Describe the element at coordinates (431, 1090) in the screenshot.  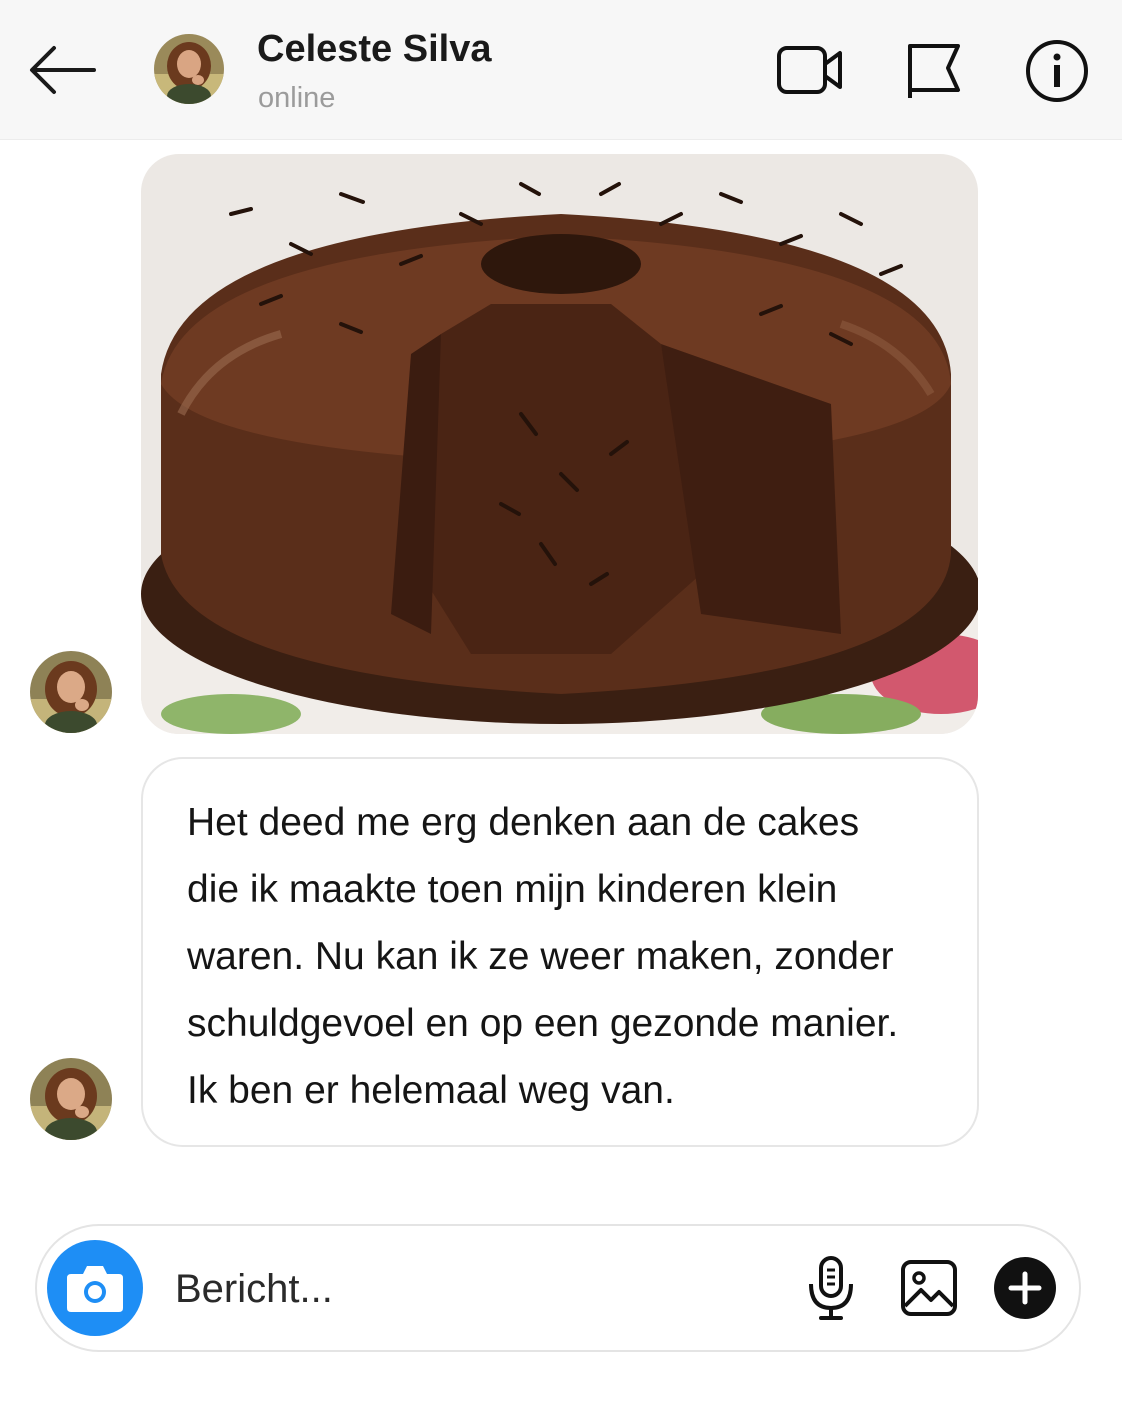
I see `message-text-line: Ik ben er helemaal weg van.` at that location.